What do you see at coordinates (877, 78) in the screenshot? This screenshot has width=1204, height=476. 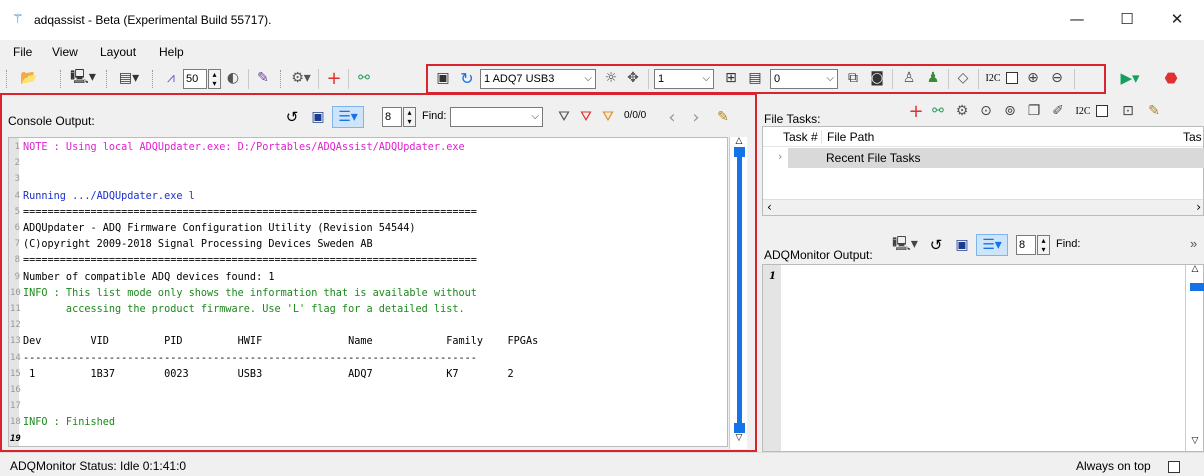 I see `window-icon: ◙` at bounding box center [877, 78].